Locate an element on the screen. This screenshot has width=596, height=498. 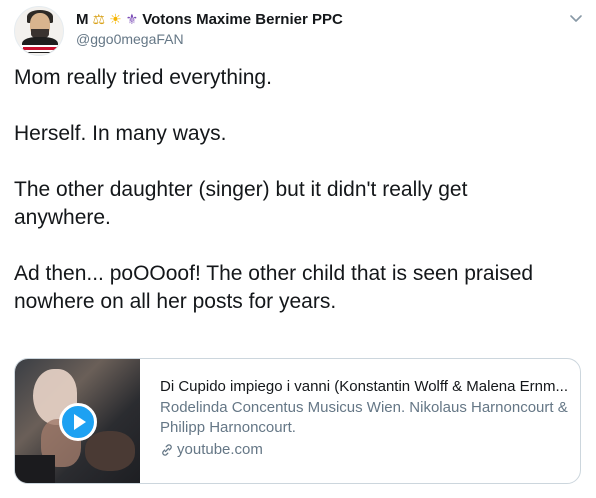
avatar is located at coordinates (39, 31).